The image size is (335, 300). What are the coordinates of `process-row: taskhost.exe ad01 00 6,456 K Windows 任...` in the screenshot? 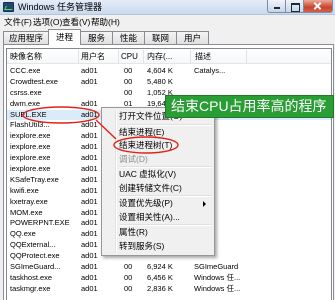 It's located at (169, 278).